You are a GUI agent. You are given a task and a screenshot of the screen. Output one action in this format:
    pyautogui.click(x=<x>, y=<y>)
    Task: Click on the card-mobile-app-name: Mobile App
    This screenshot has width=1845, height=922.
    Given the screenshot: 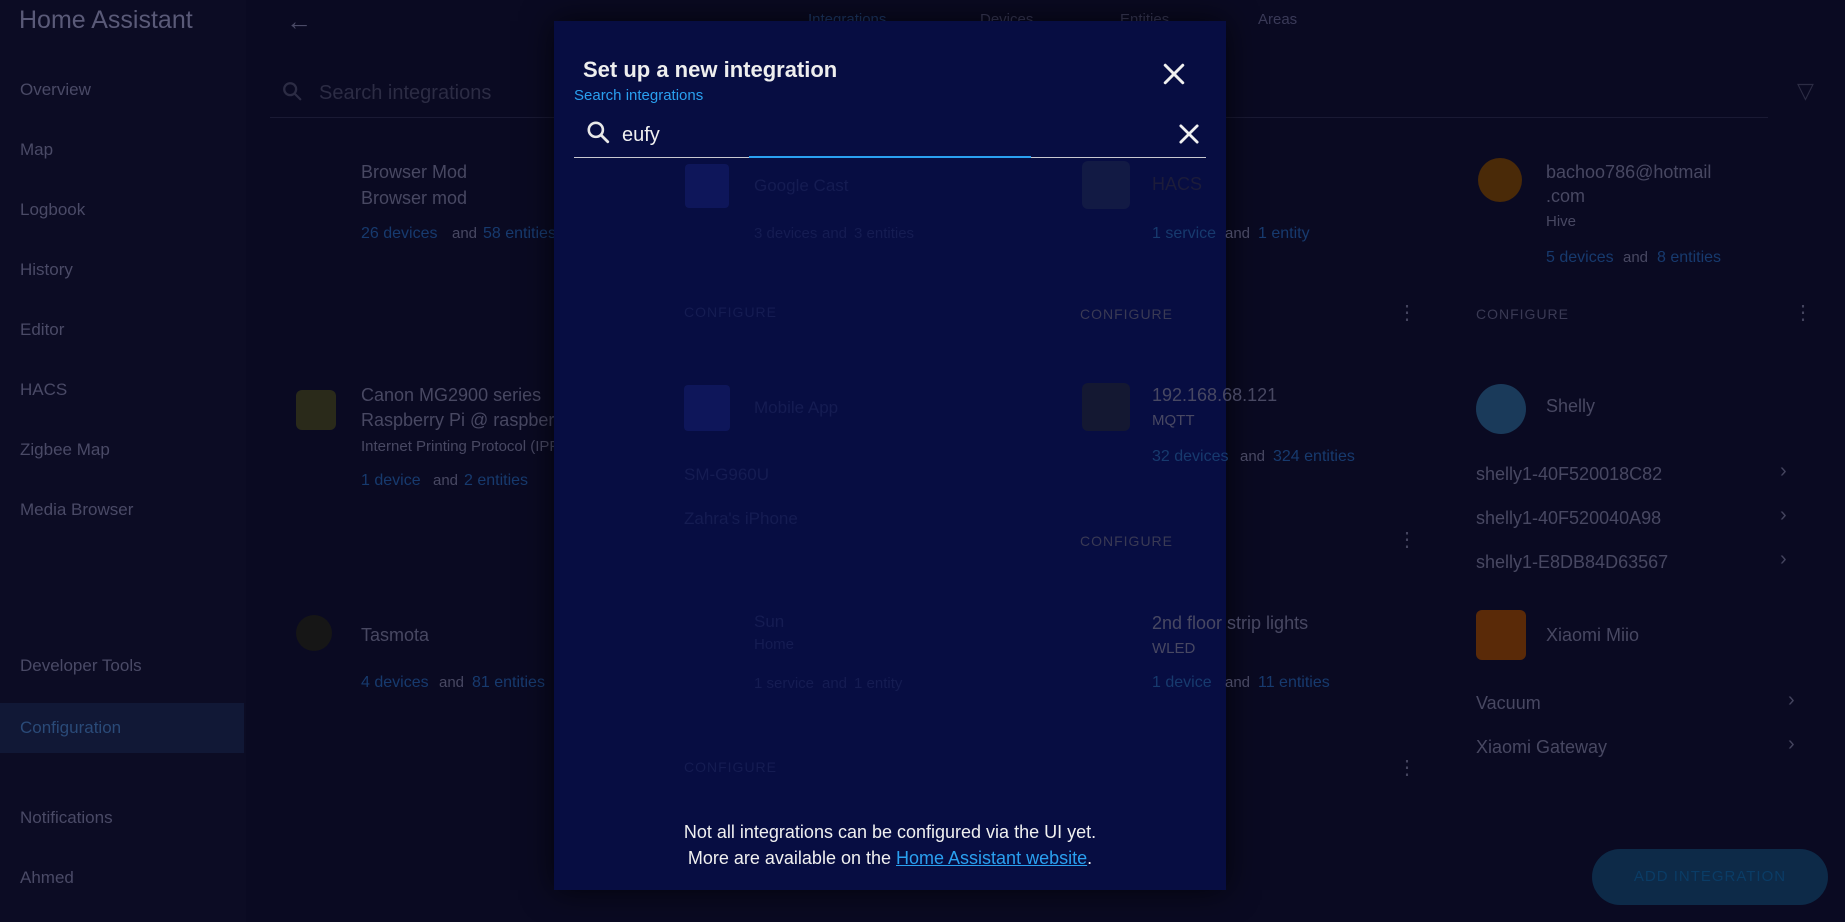 What is the action you would take?
    pyautogui.click(x=796, y=407)
    